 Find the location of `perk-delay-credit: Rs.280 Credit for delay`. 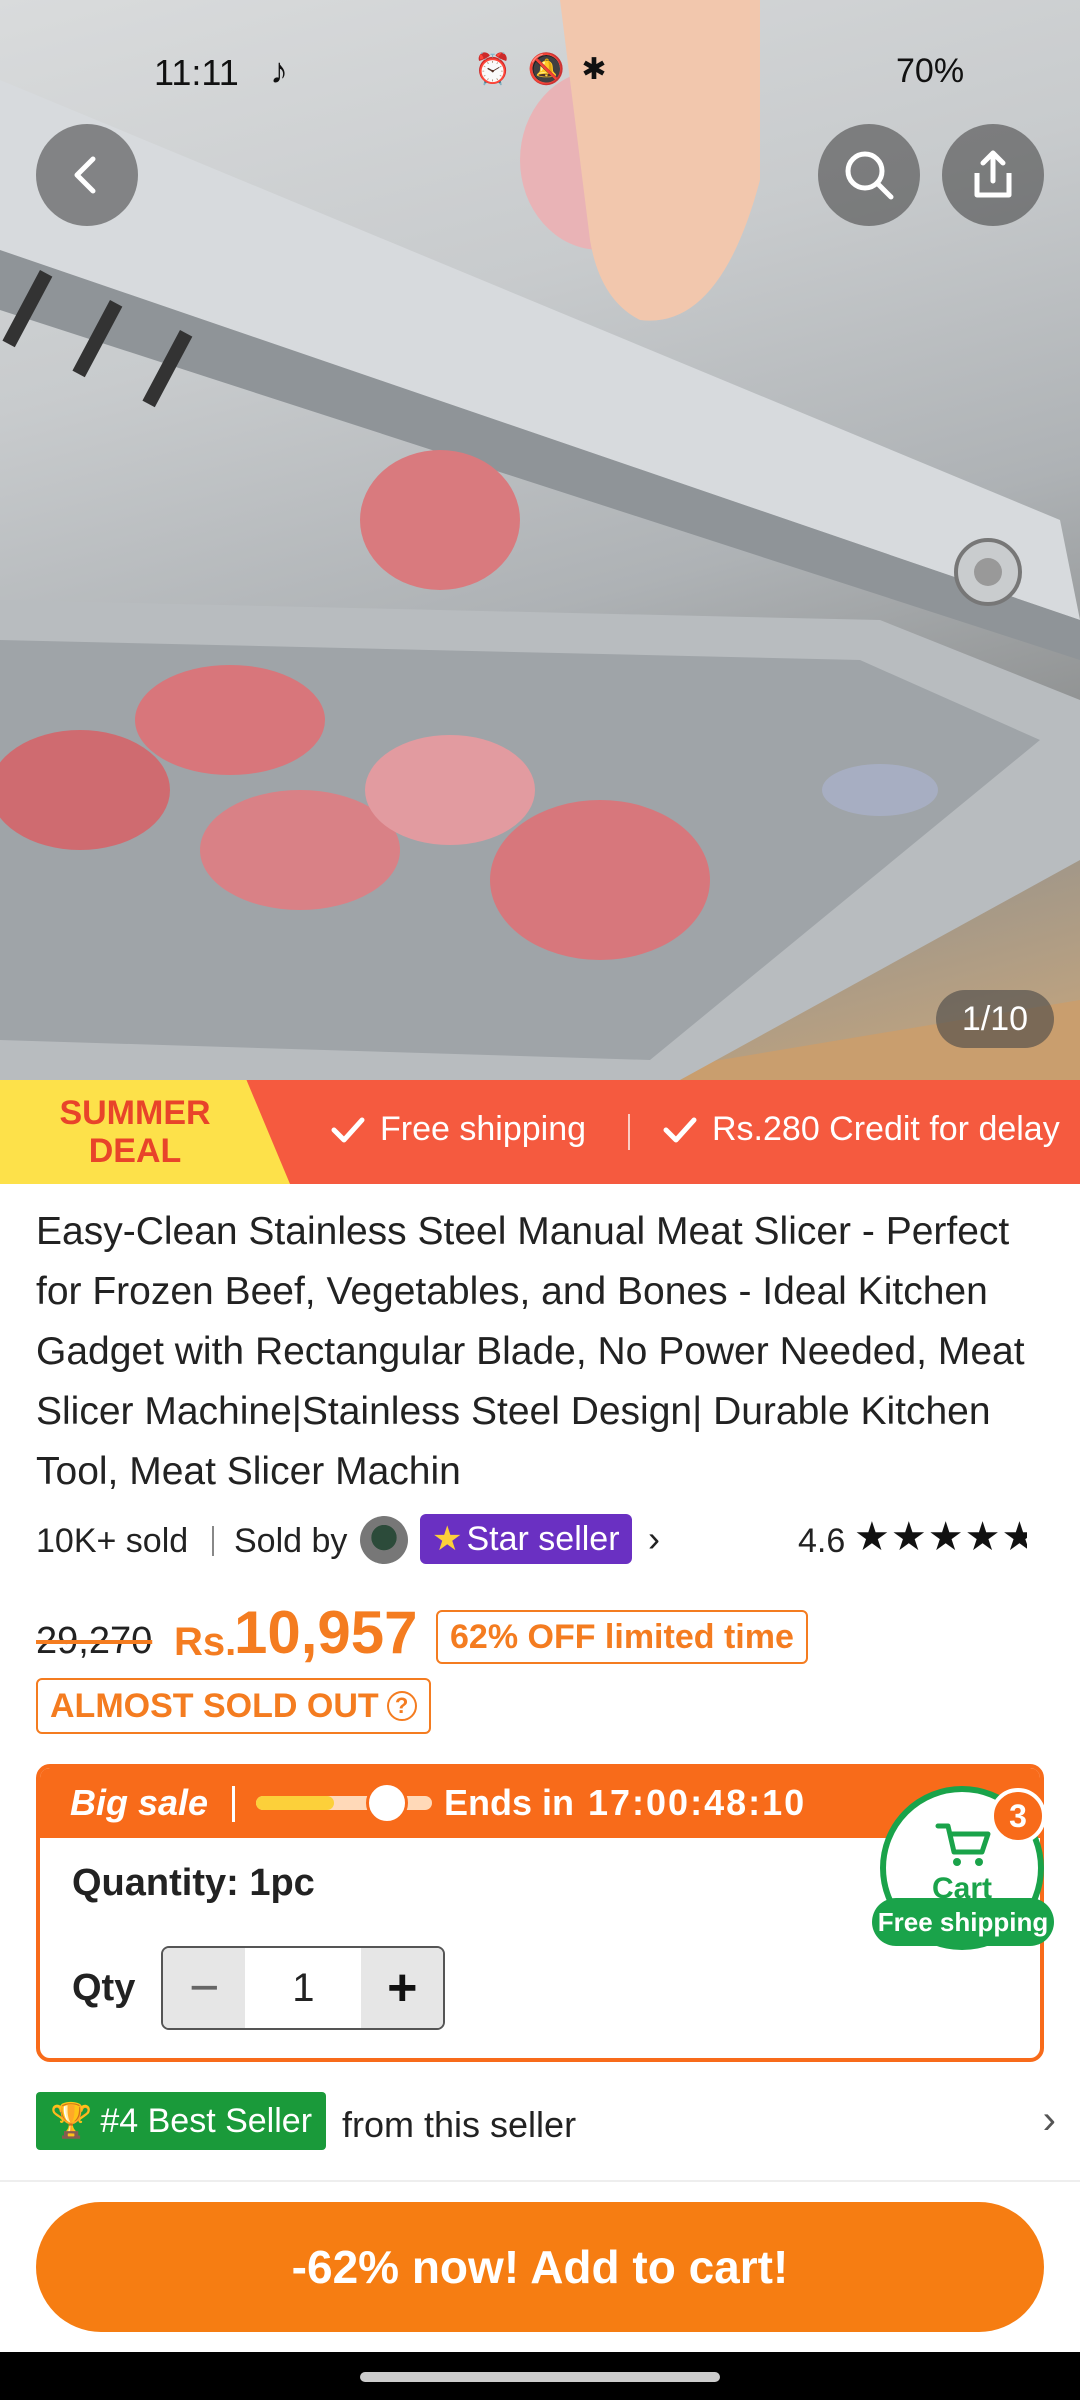

perk-delay-credit: Rs.280 Credit for delay is located at coordinates (861, 1129).